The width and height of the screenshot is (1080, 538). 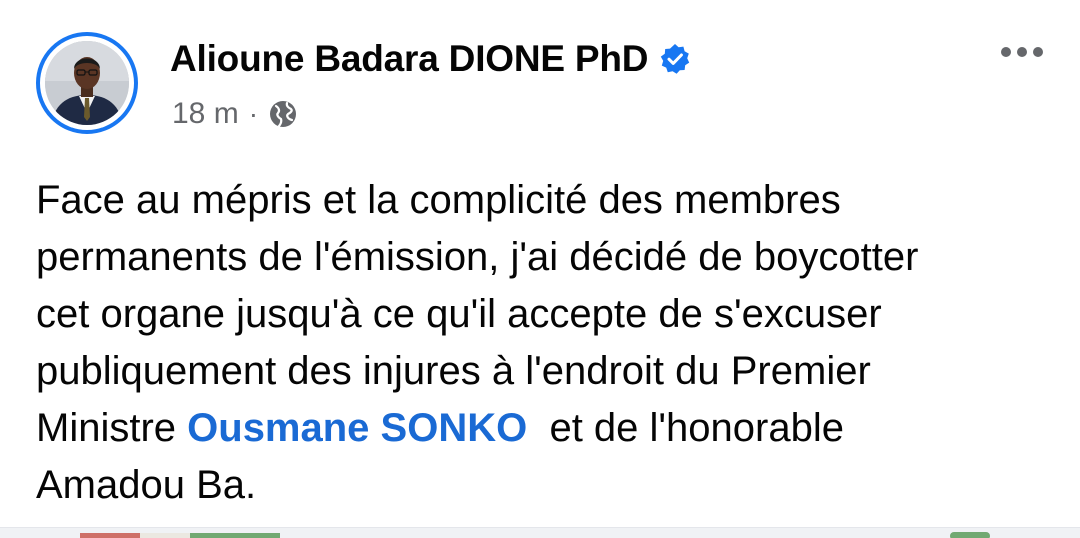 What do you see at coordinates (685, 428) in the screenshot?
I see `post-text-fragment: et de l'honorable` at bounding box center [685, 428].